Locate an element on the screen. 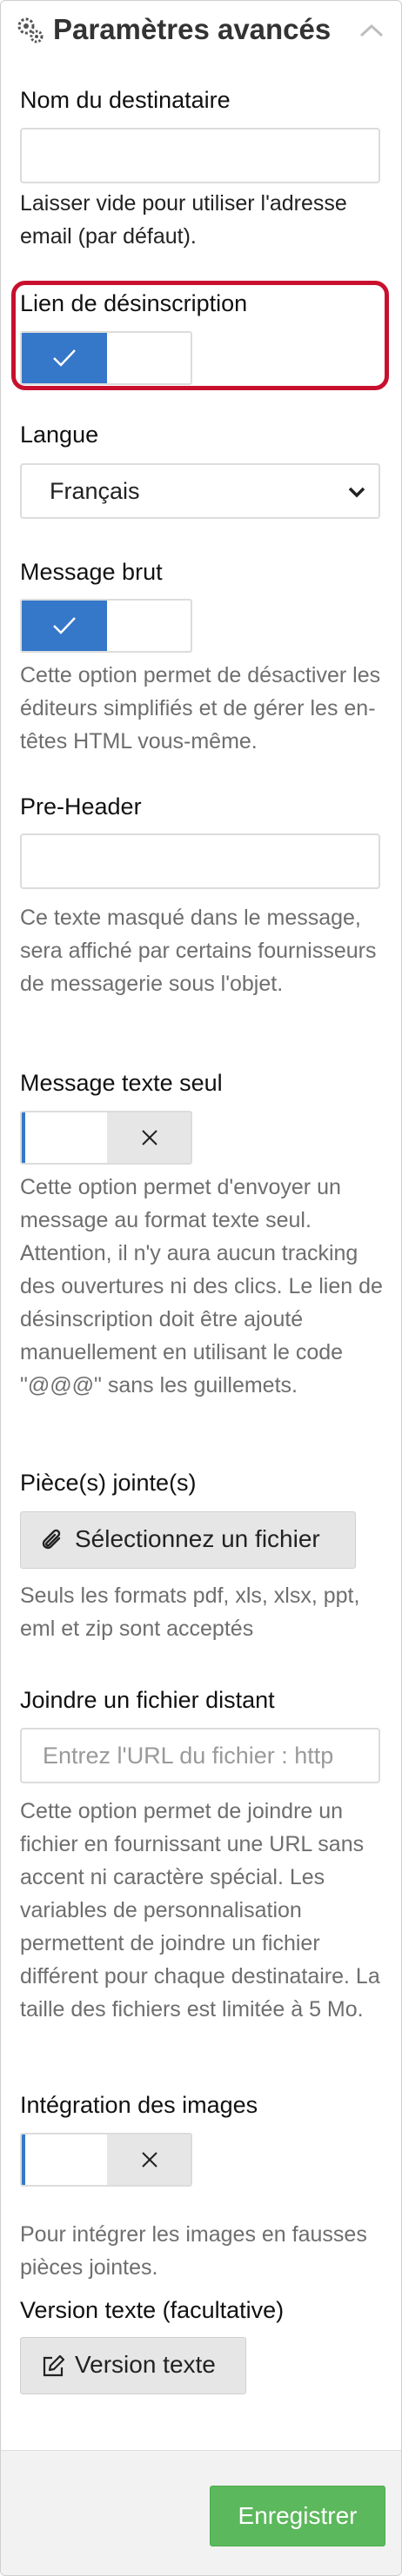 Image resolution: width=402 pixels, height=2576 pixels. panel-title: Paramètres avancés is located at coordinates (192, 29).